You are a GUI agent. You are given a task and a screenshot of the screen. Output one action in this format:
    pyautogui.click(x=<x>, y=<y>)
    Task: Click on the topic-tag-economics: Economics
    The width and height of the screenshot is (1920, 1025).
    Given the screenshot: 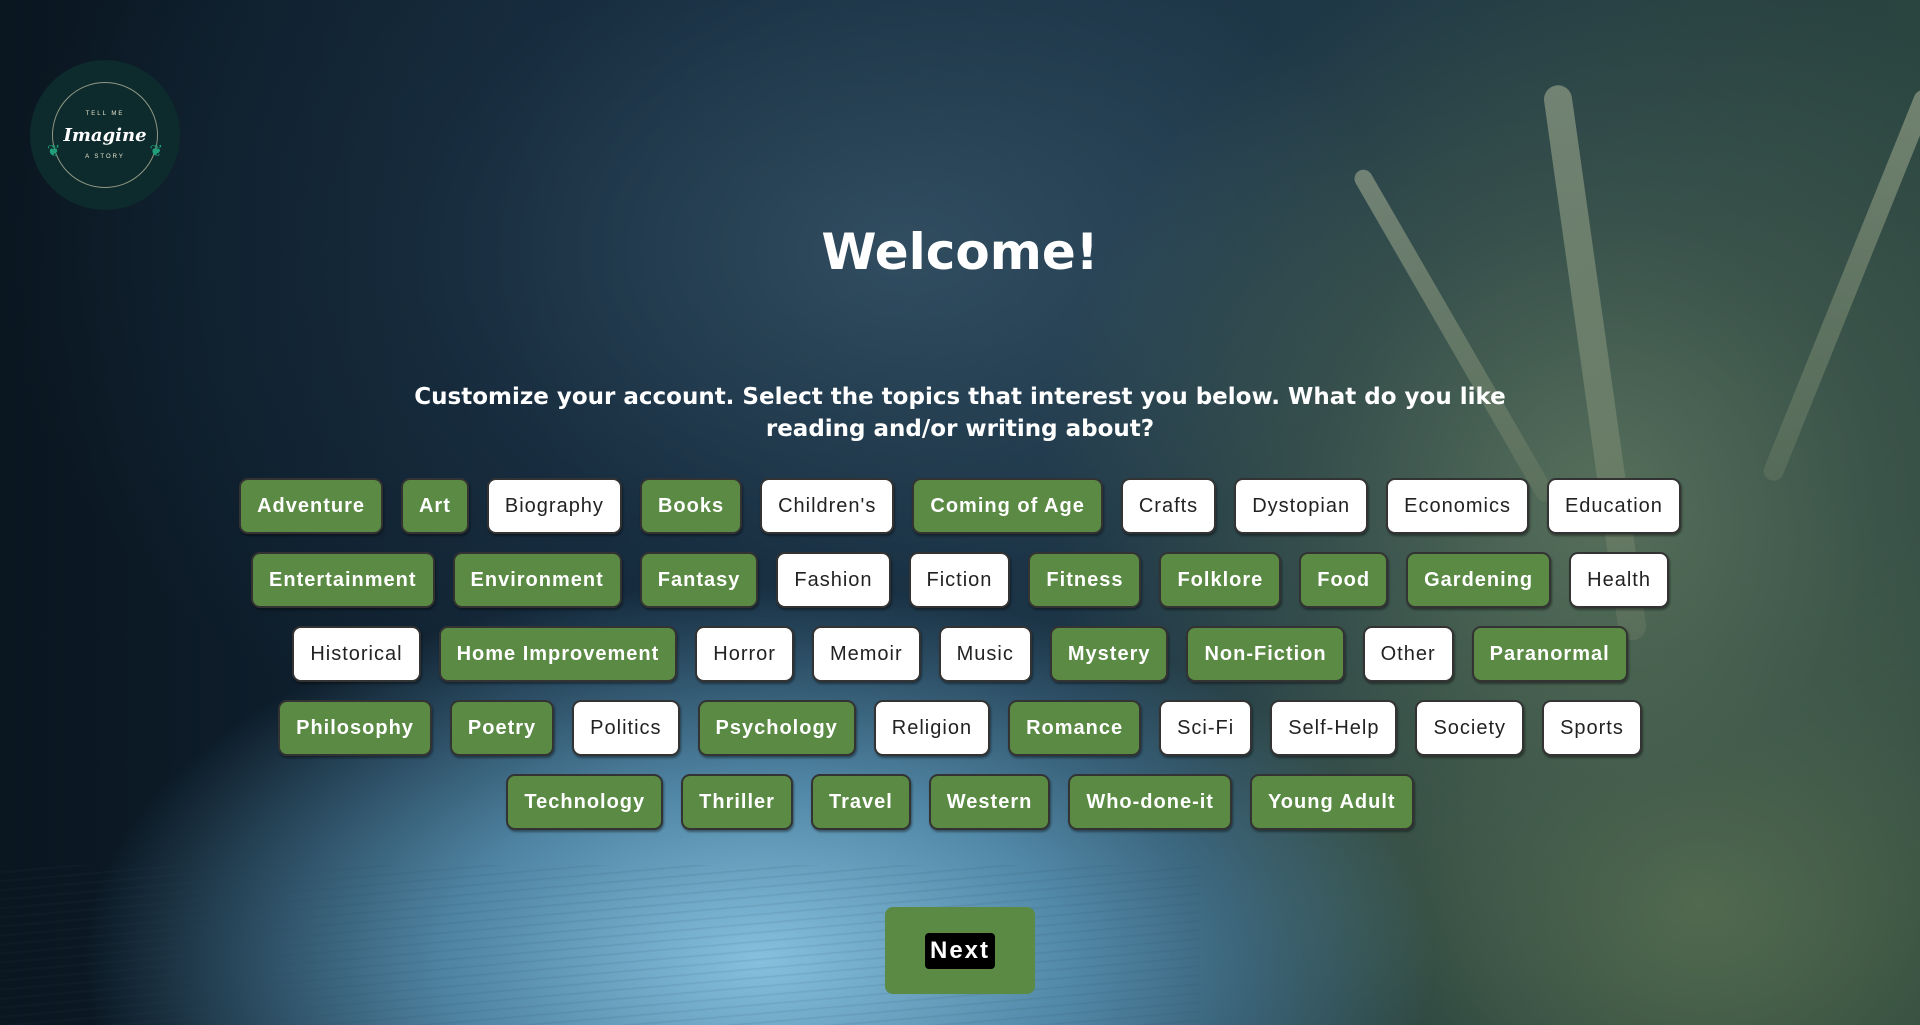 What is the action you would take?
    pyautogui.click(x=1457, y=506)
    